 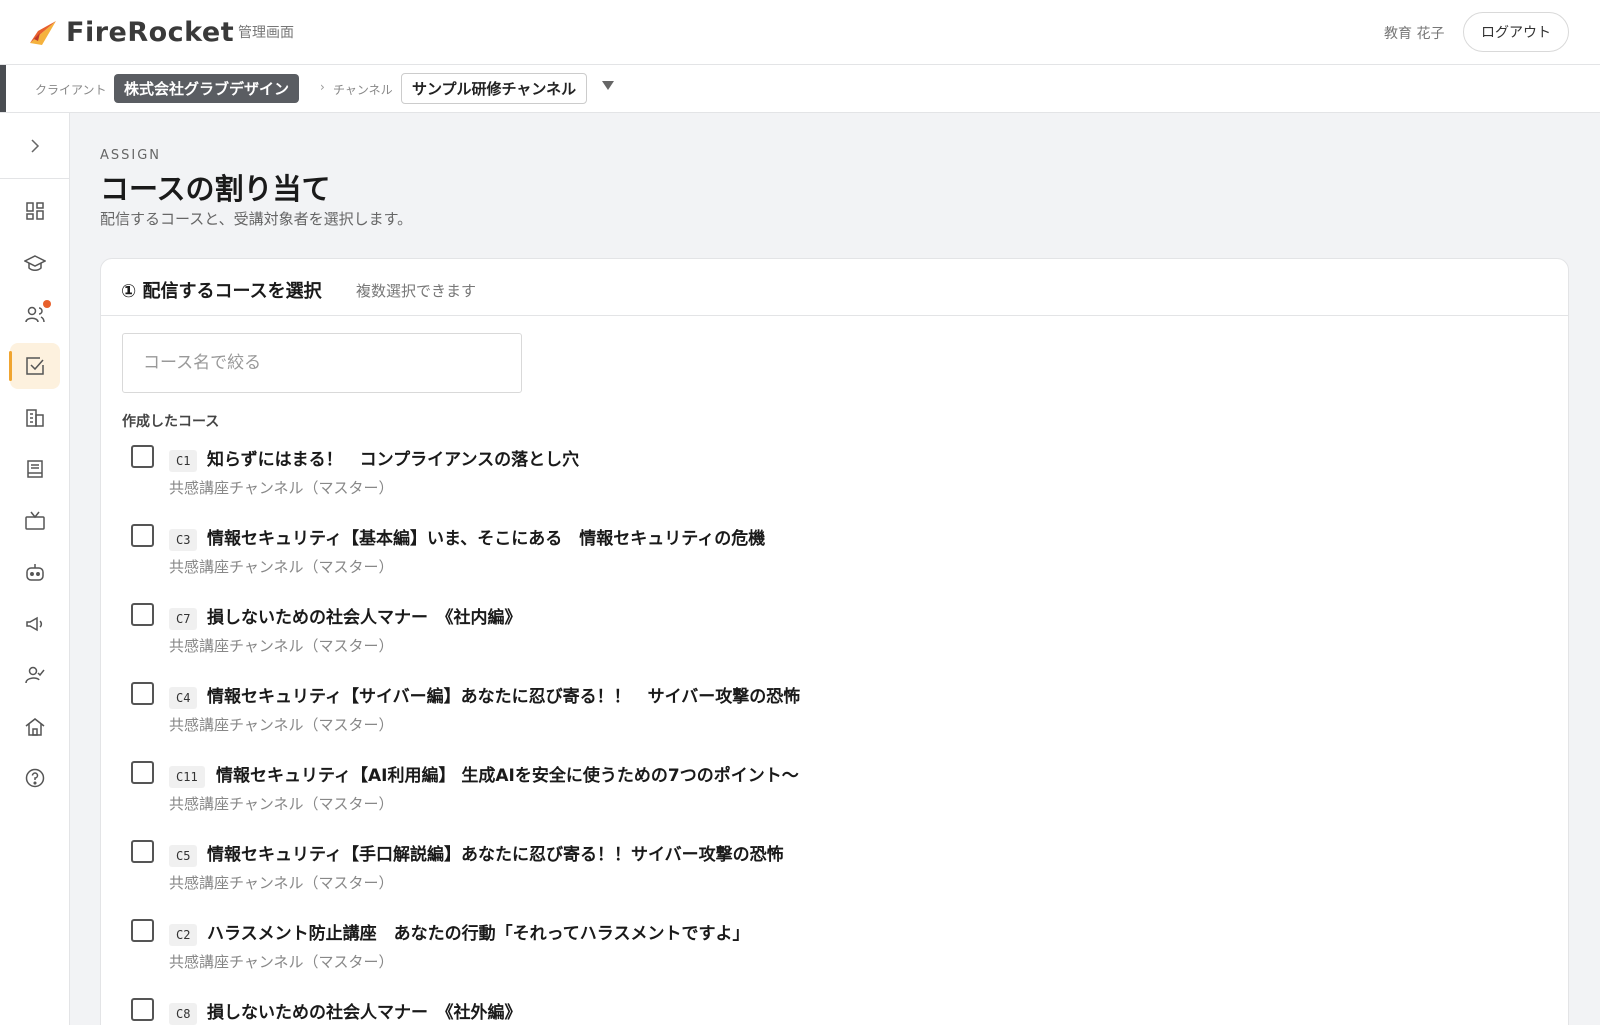 I want to click on tv-icon, so click(x=35, y=520).